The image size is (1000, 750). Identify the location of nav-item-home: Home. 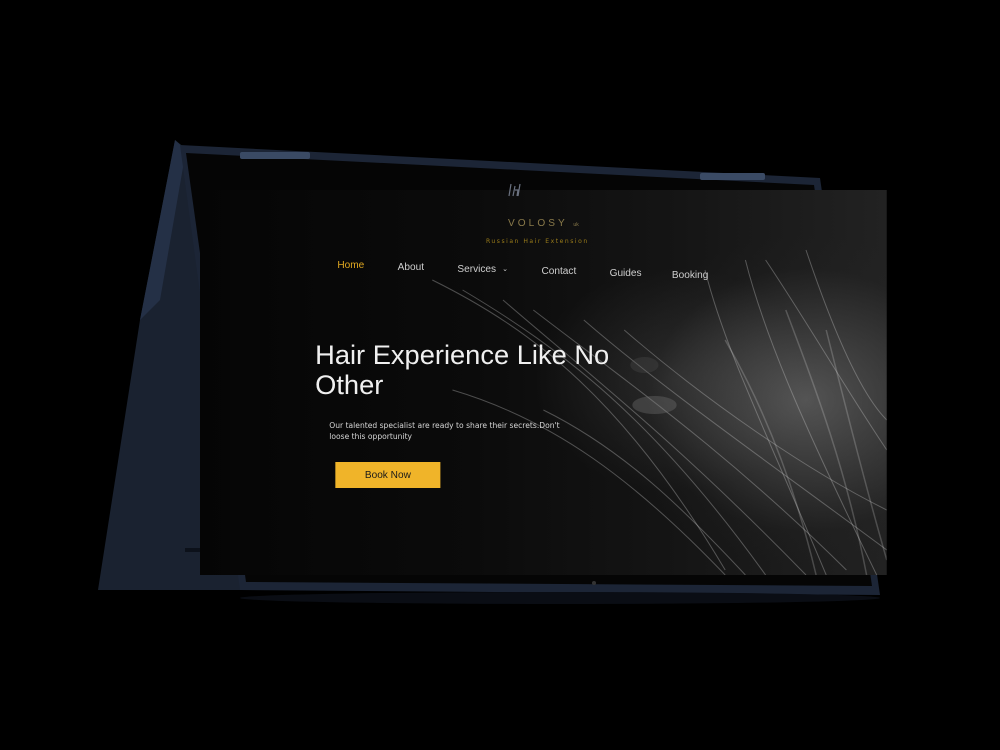
(350, 270).